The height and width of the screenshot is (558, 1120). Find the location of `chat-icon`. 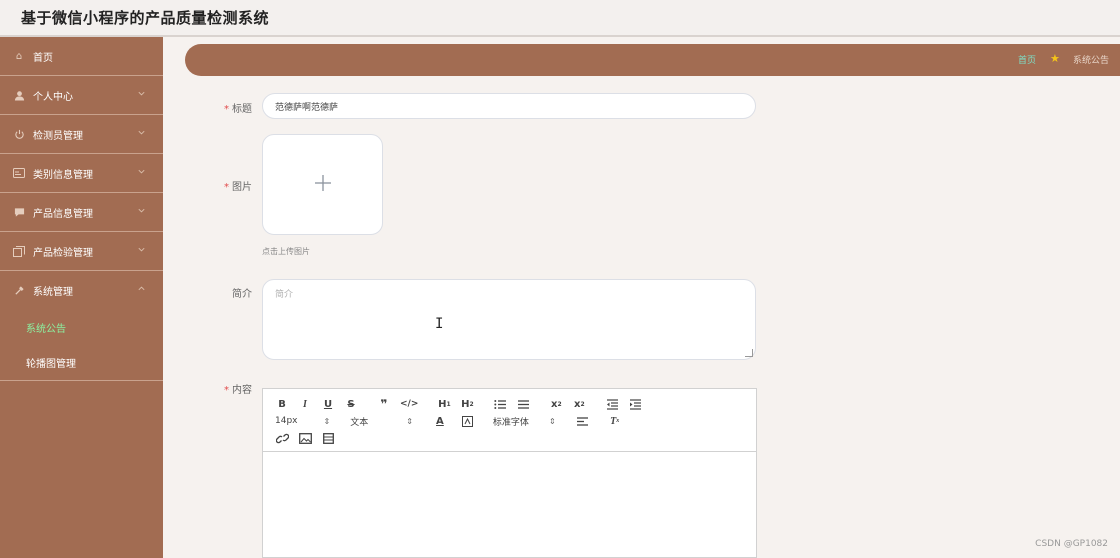

chat-icon is located at coordinates (19, 212).